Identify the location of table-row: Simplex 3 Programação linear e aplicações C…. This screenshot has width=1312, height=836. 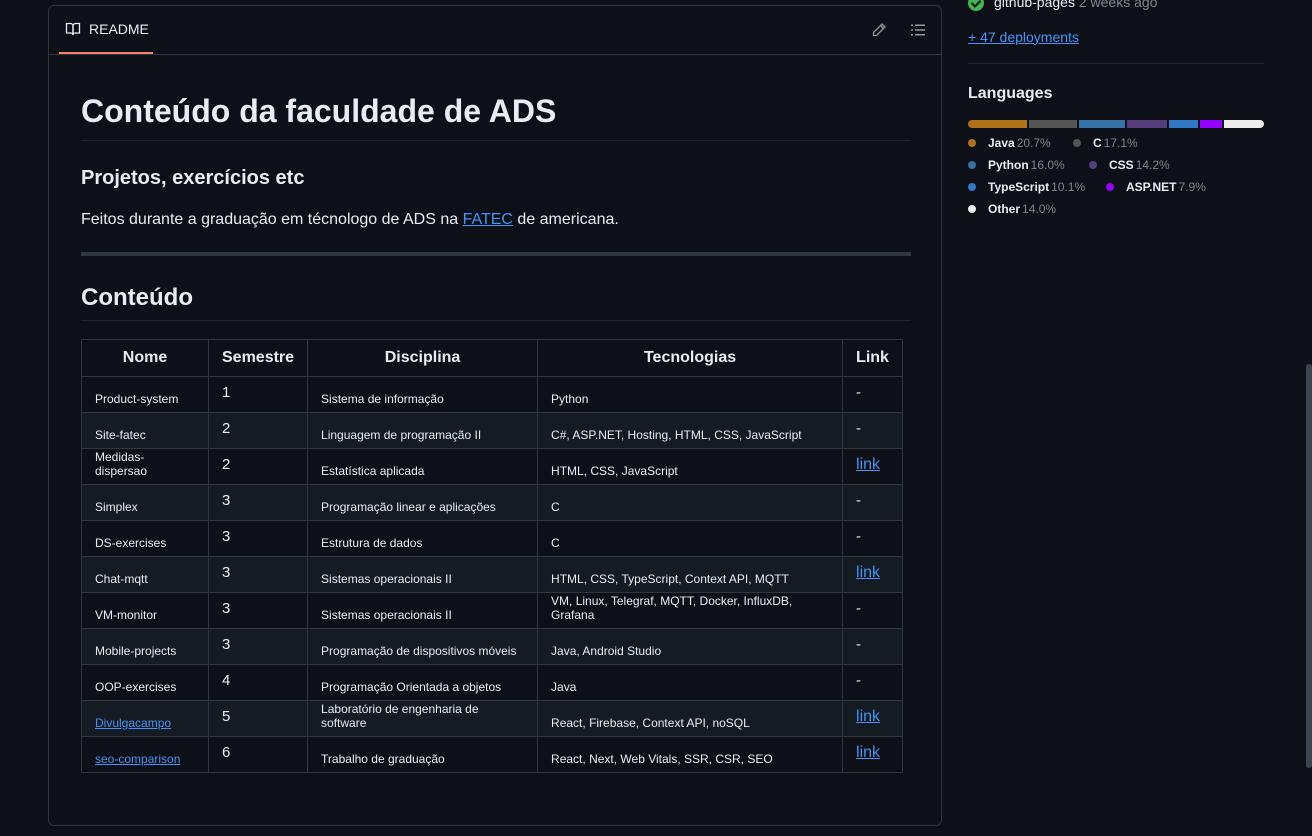
(492, 502).